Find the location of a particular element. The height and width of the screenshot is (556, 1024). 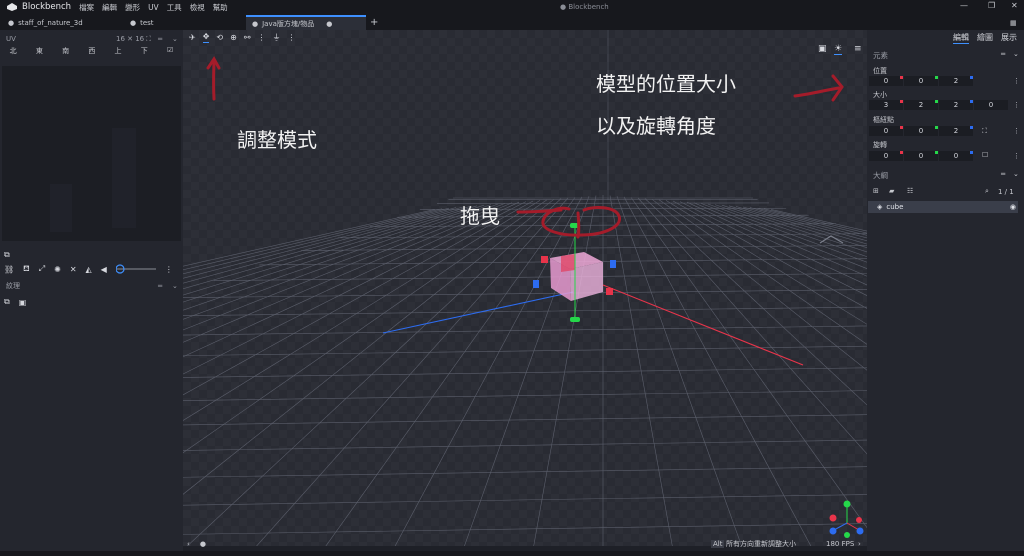

position-y-value: 0 is located at coordinates (921, 81).